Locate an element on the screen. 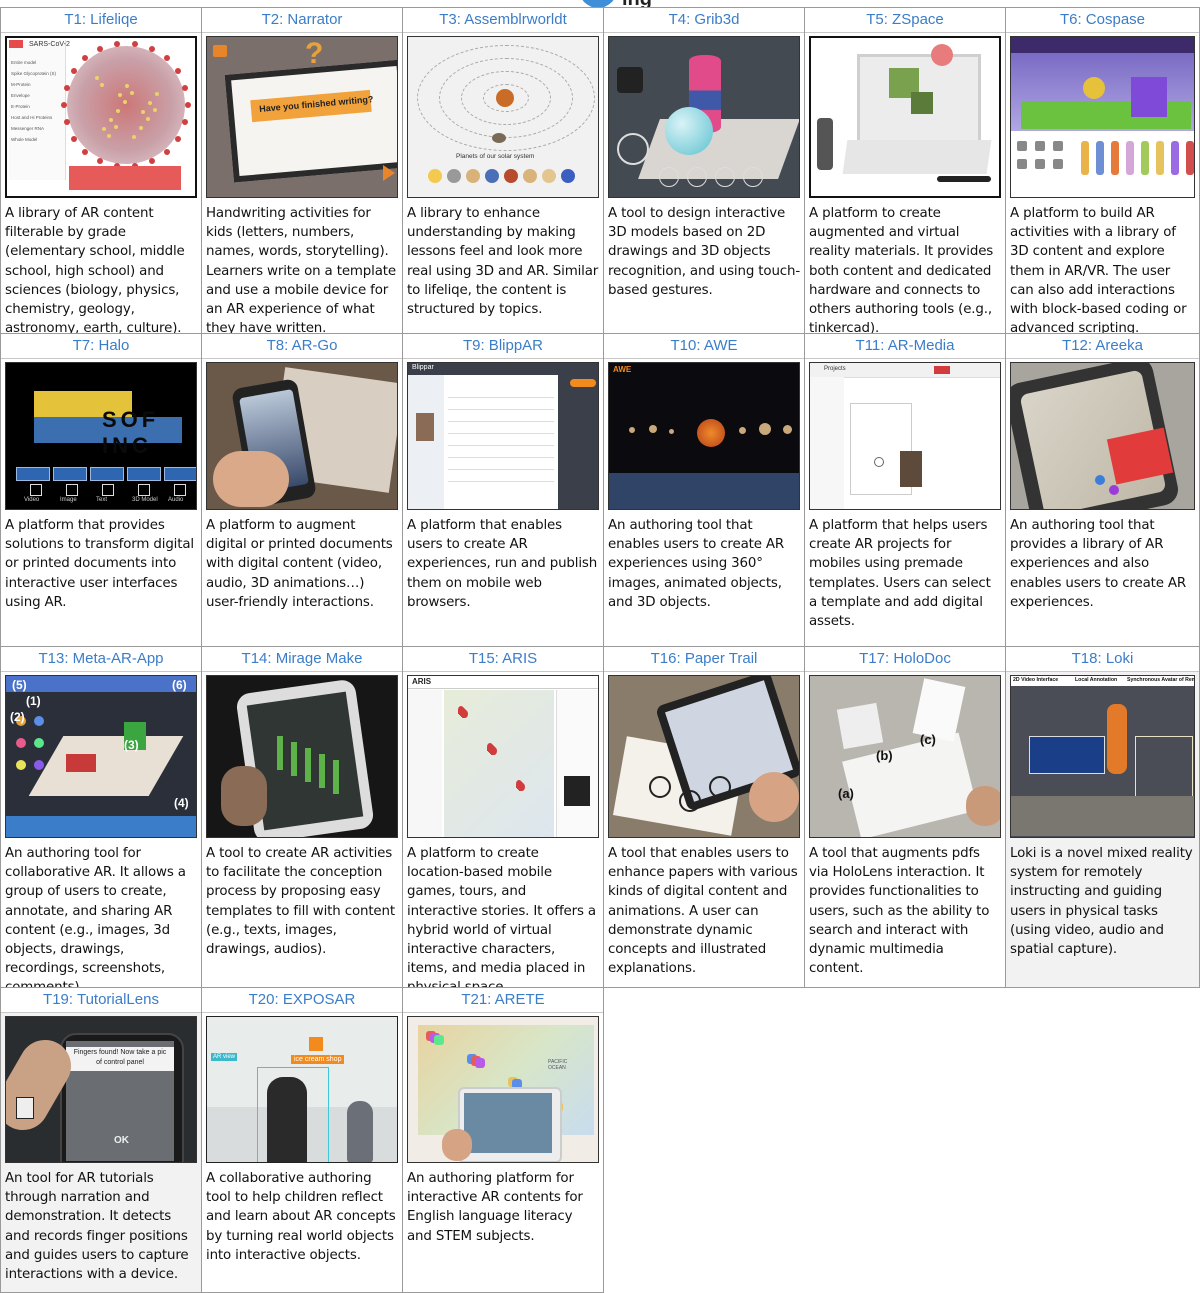 The height and width of the screenshot is (1293, 1200). blippar-brand: Blippar is located at coordinates (423, 367).